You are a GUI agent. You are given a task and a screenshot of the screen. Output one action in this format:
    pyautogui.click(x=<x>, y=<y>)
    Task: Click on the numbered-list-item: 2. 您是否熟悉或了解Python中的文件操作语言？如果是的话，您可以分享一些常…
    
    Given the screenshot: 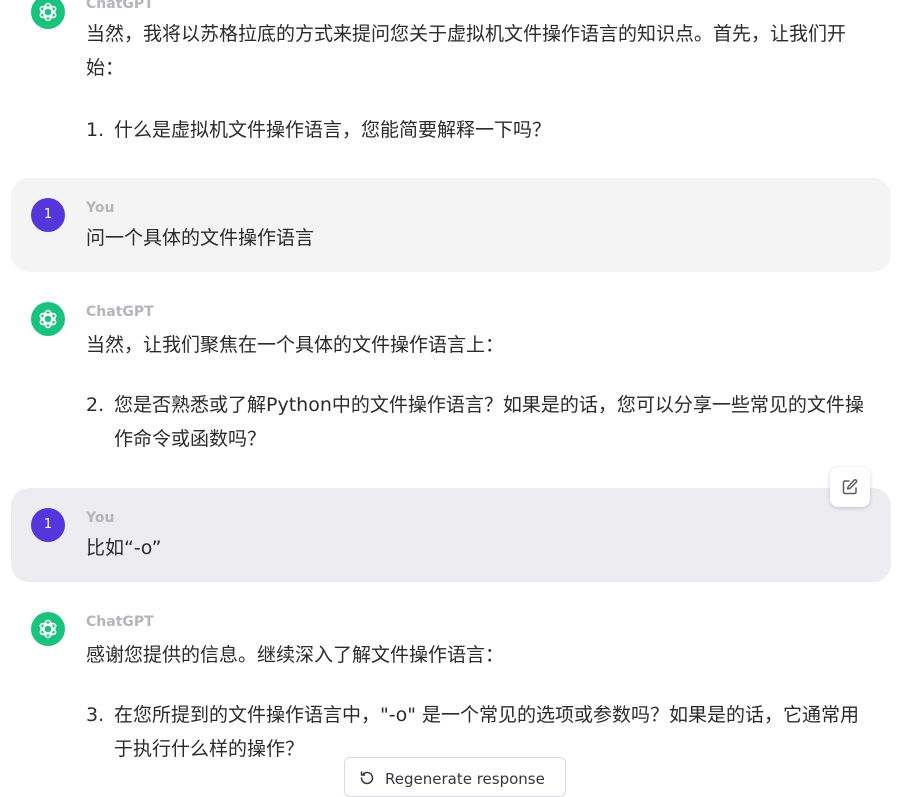 What is the action you would take?
    pyautogui.click(x=481, y=422)
    